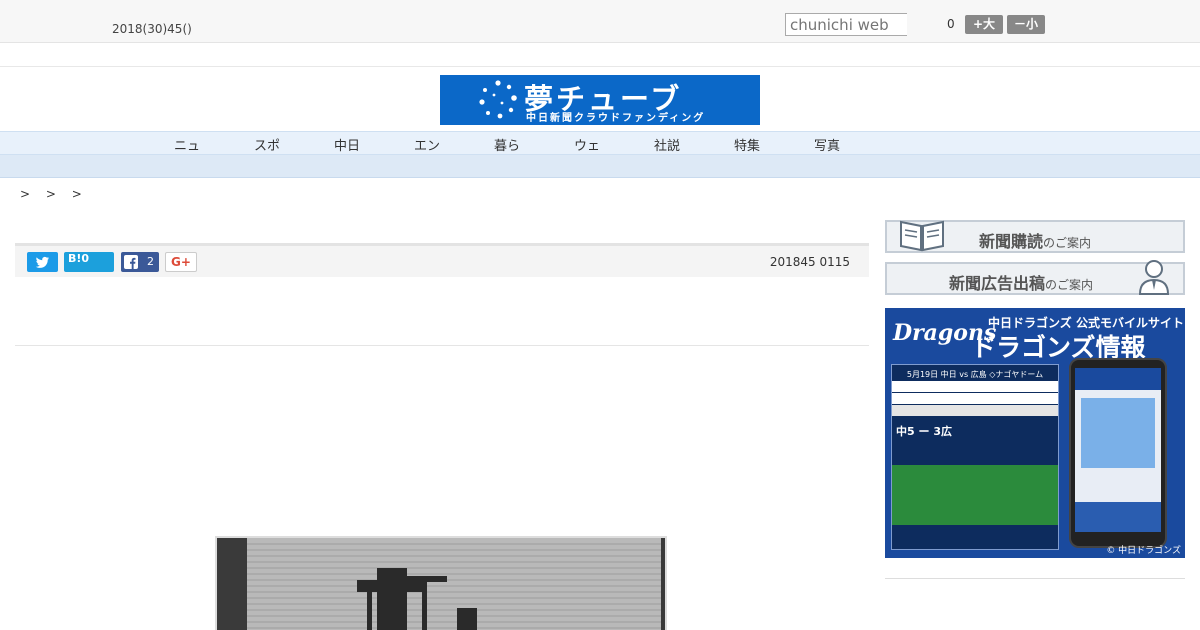  Describe the element at coordinates (975, 374) in the screenshot. I see `match-info: 5月19日 中日 vs 広島 ◇ナゴヤドーム` at that location.